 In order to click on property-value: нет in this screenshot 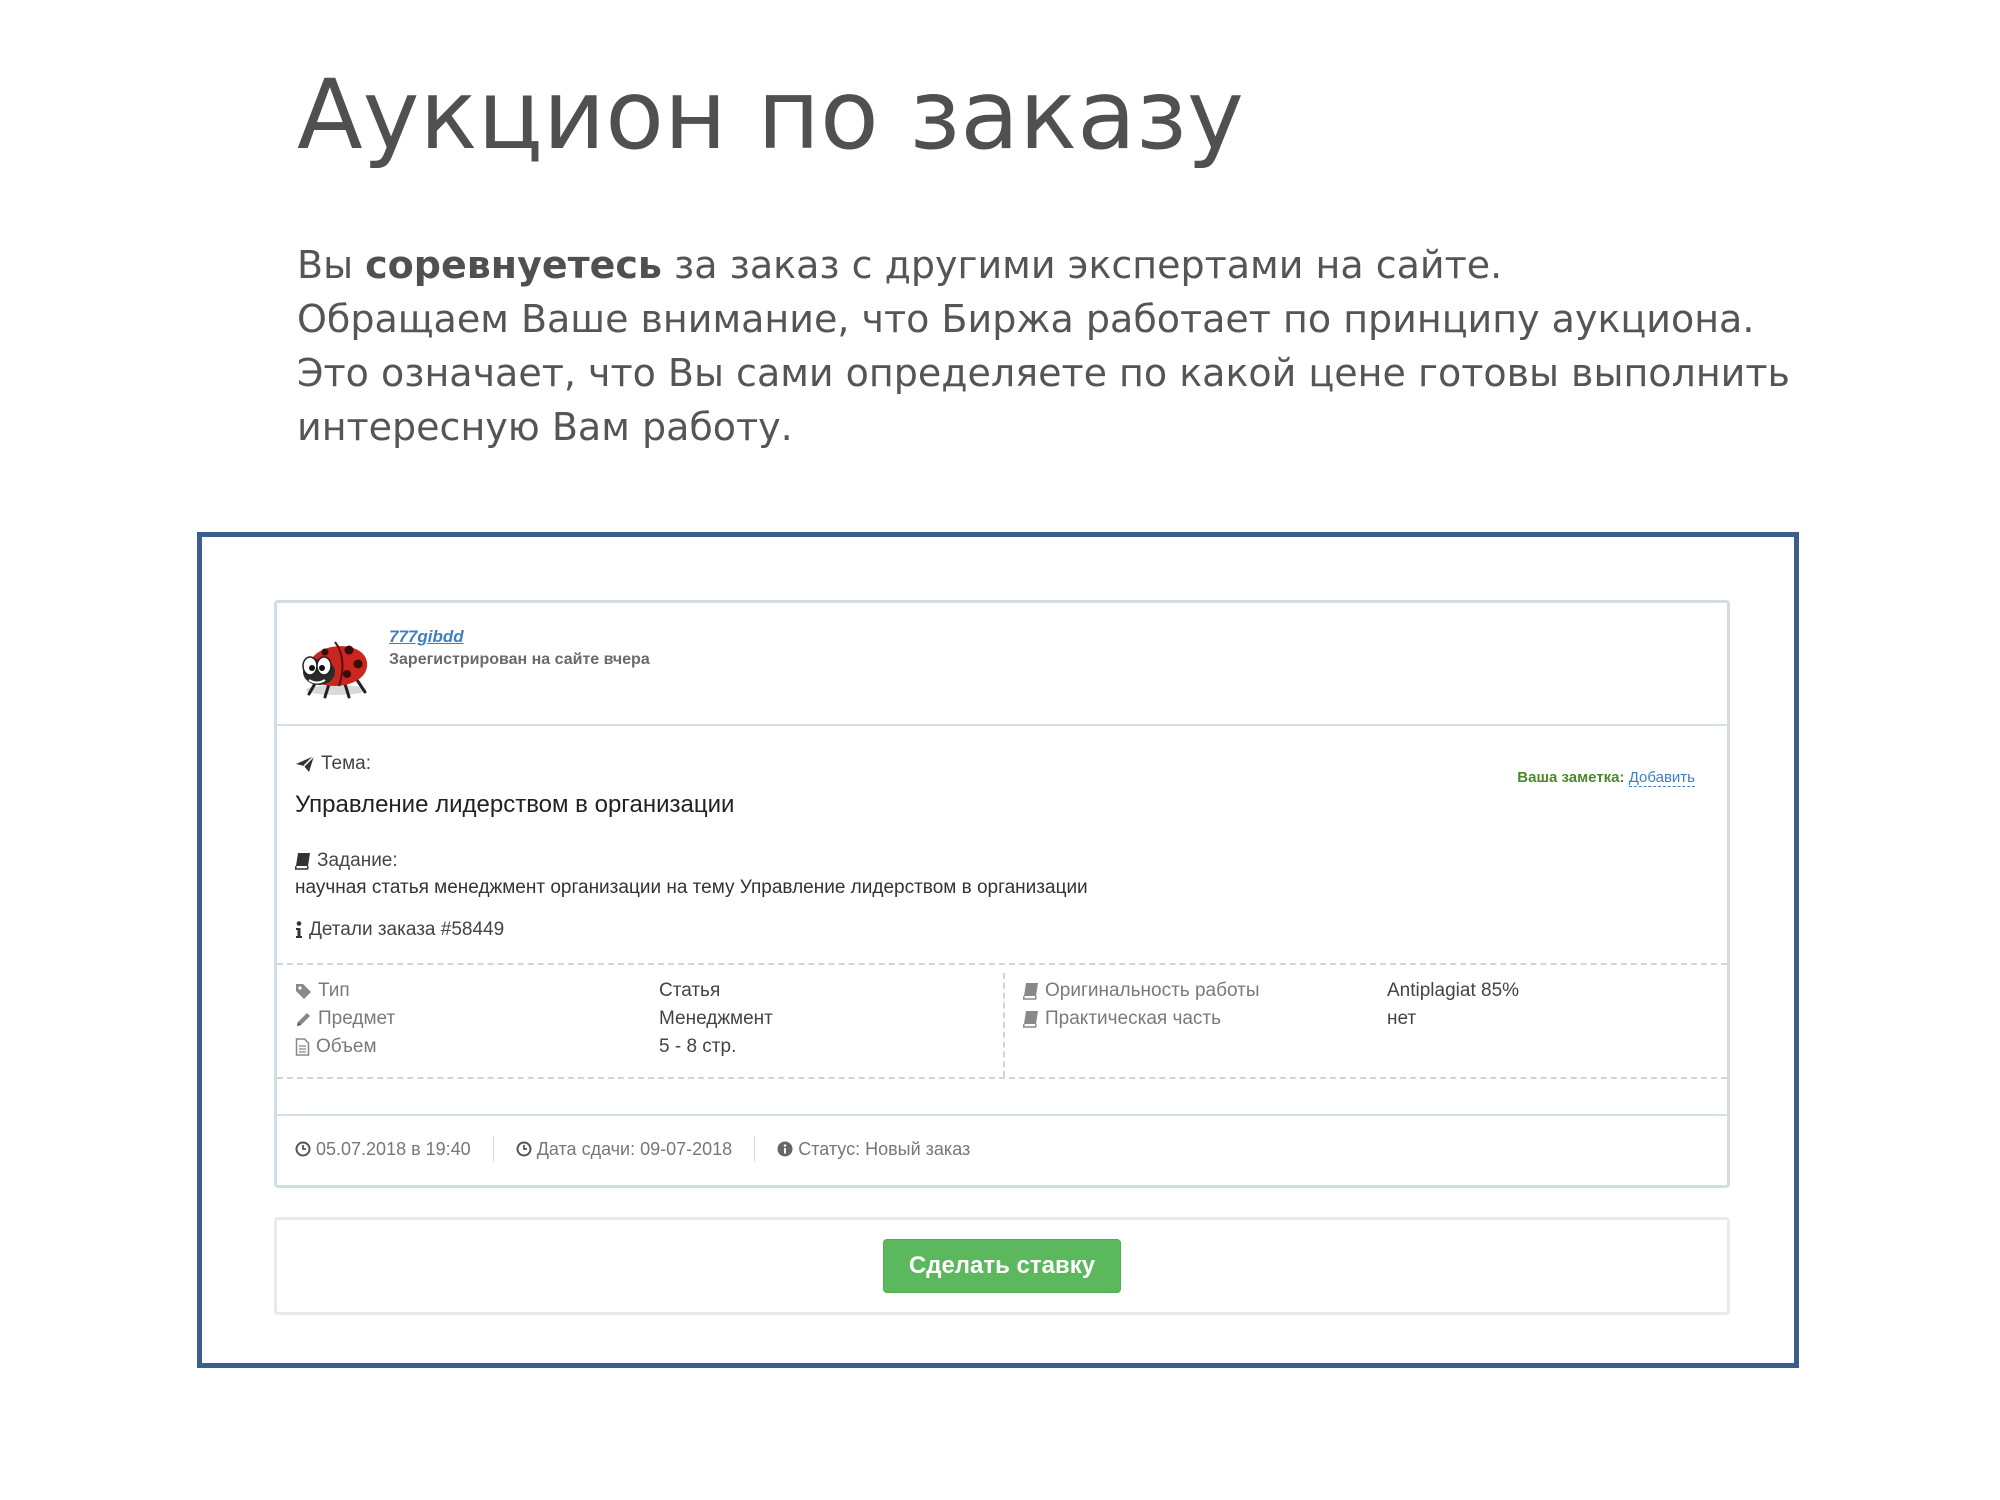, I will do `click(1402, 1018)`.